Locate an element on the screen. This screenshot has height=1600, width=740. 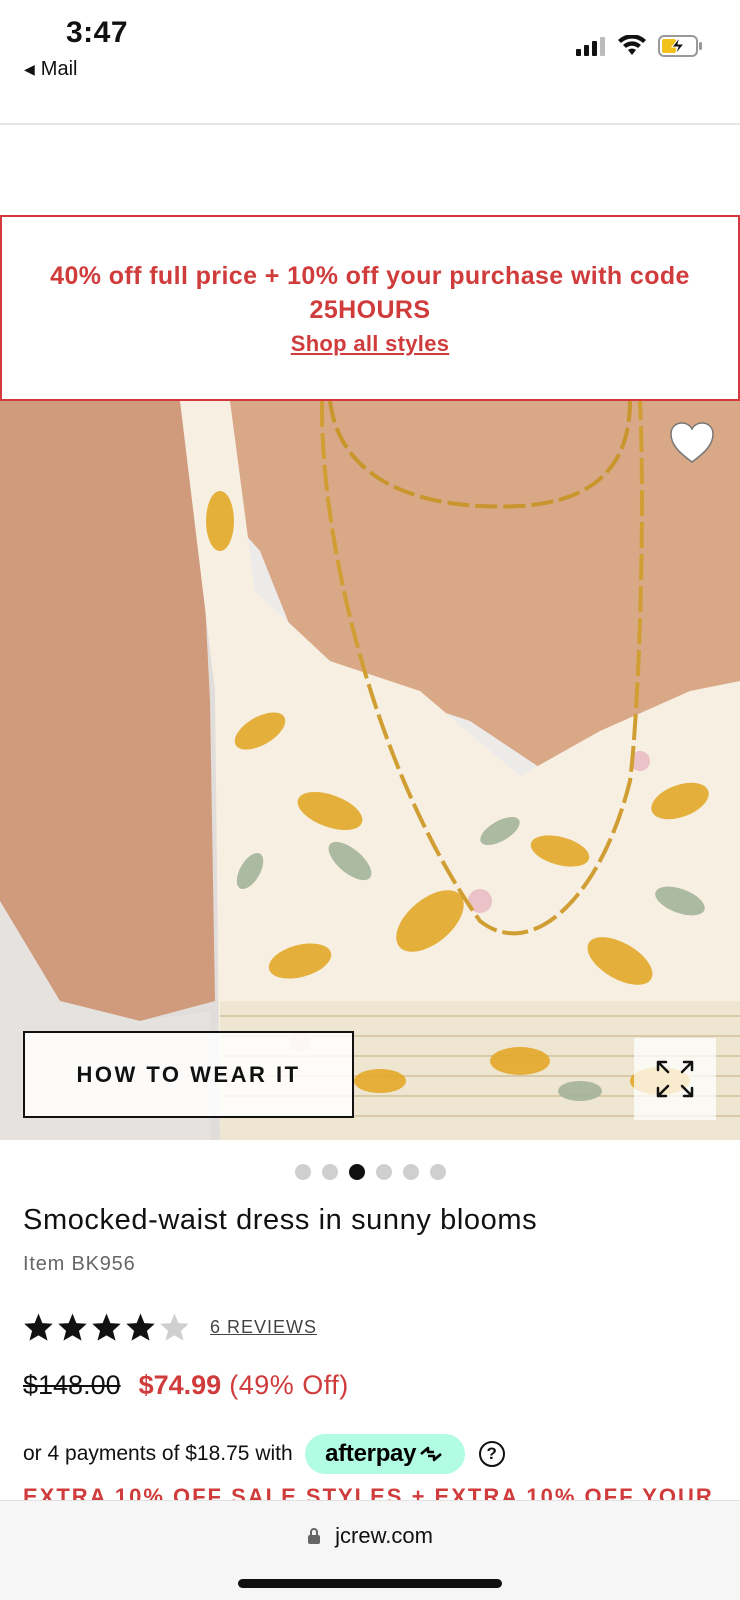
afterpay-arrows-icon is located at coordinates (431, 1454).